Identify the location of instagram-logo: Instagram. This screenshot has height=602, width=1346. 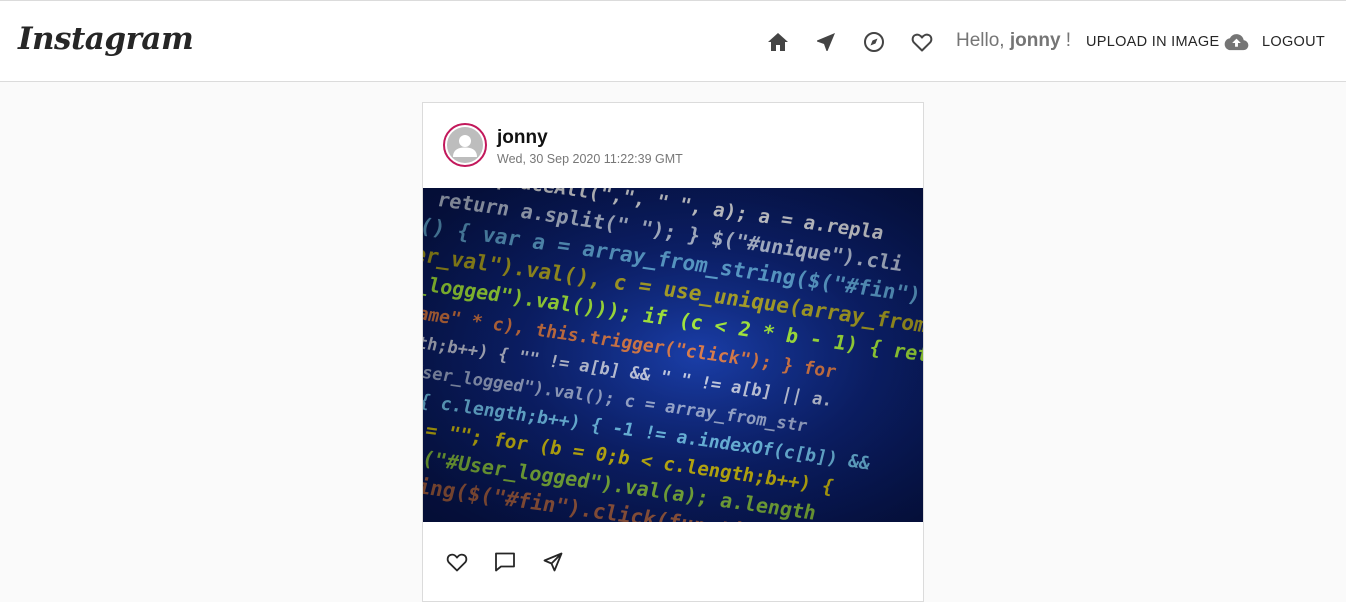
(106, 39).